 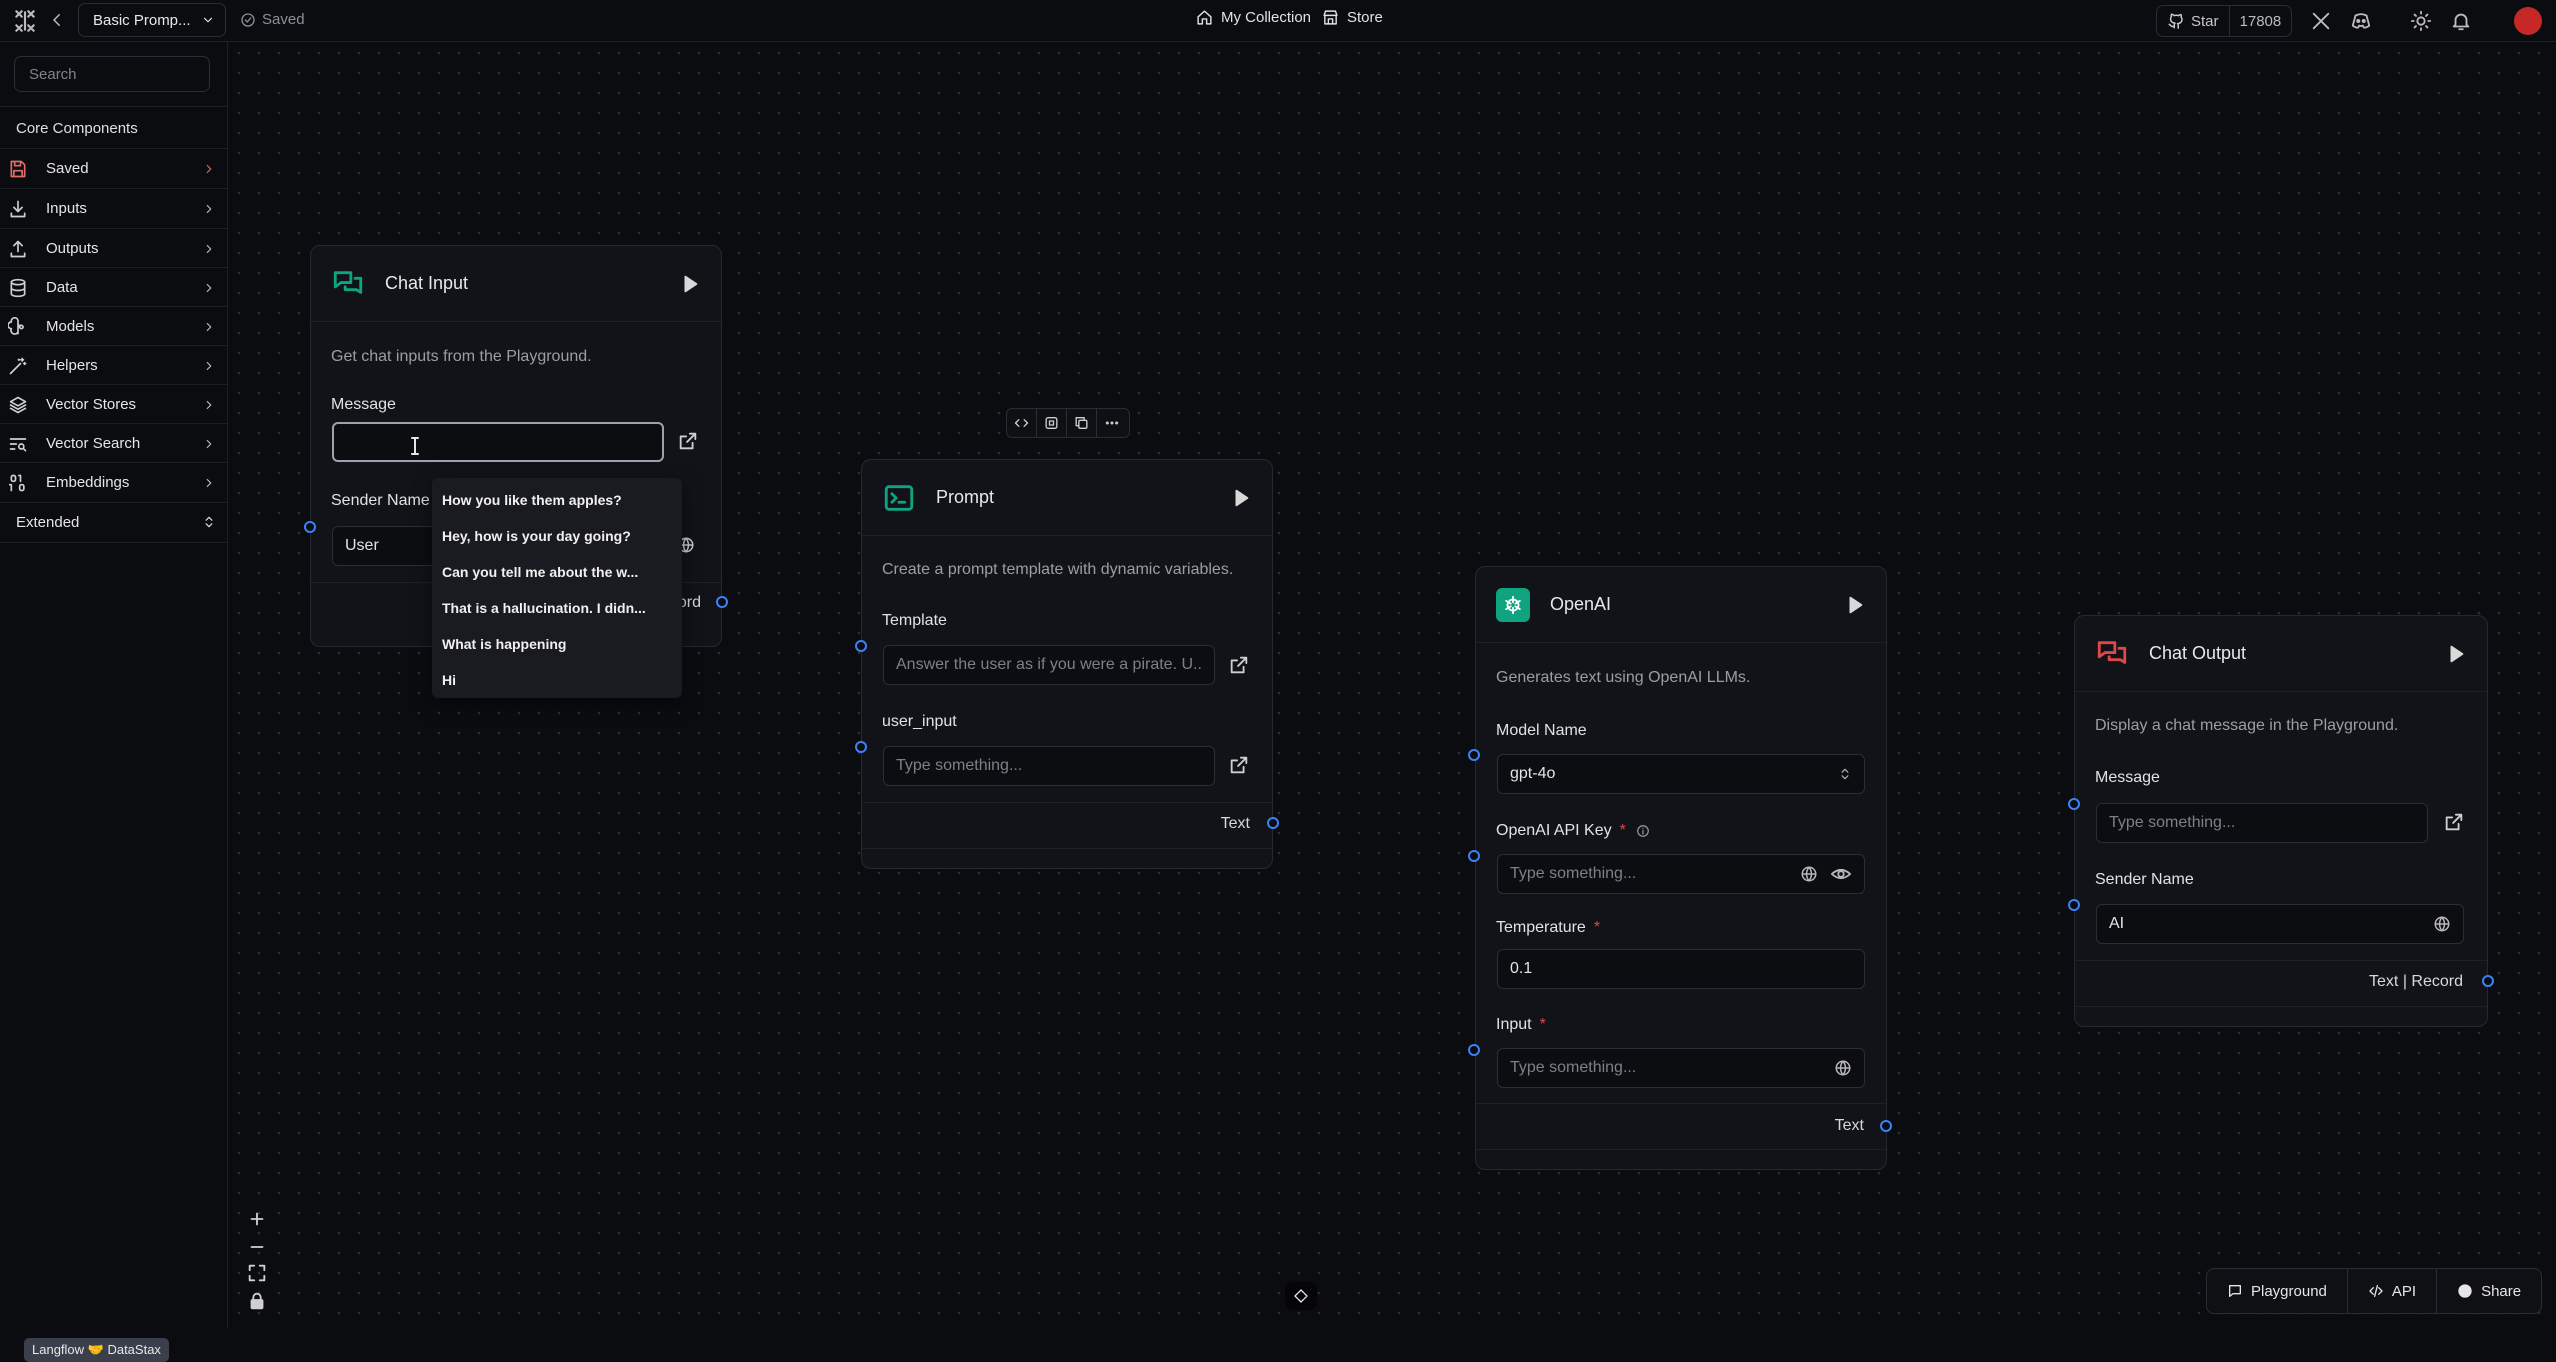 I want to click on share-button: Share, so click(x=2489, y=1291).